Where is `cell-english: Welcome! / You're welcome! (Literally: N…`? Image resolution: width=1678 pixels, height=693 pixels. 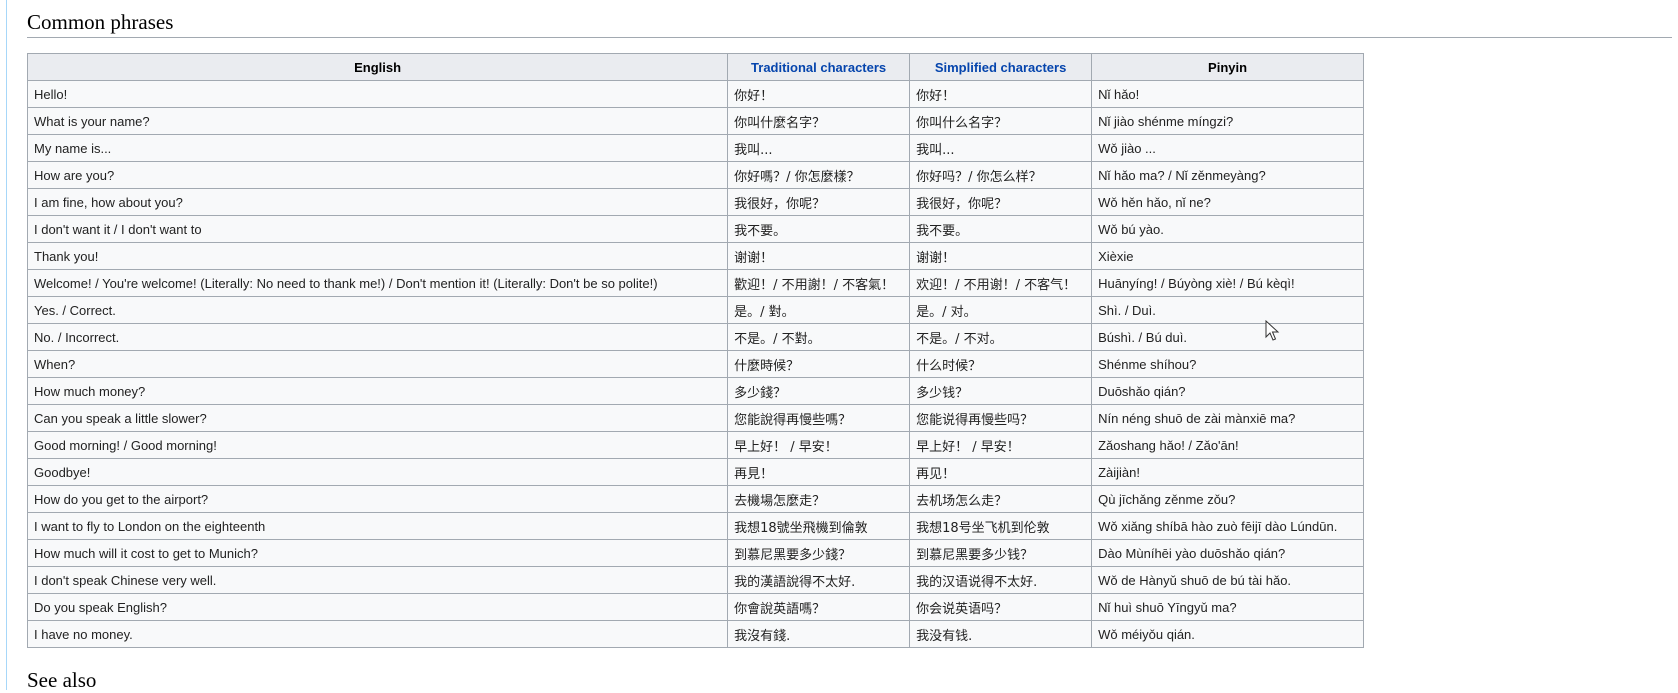 cell-english: Welcome! / You're welcome! (Literally: N… is located at coordinates (377, 283).